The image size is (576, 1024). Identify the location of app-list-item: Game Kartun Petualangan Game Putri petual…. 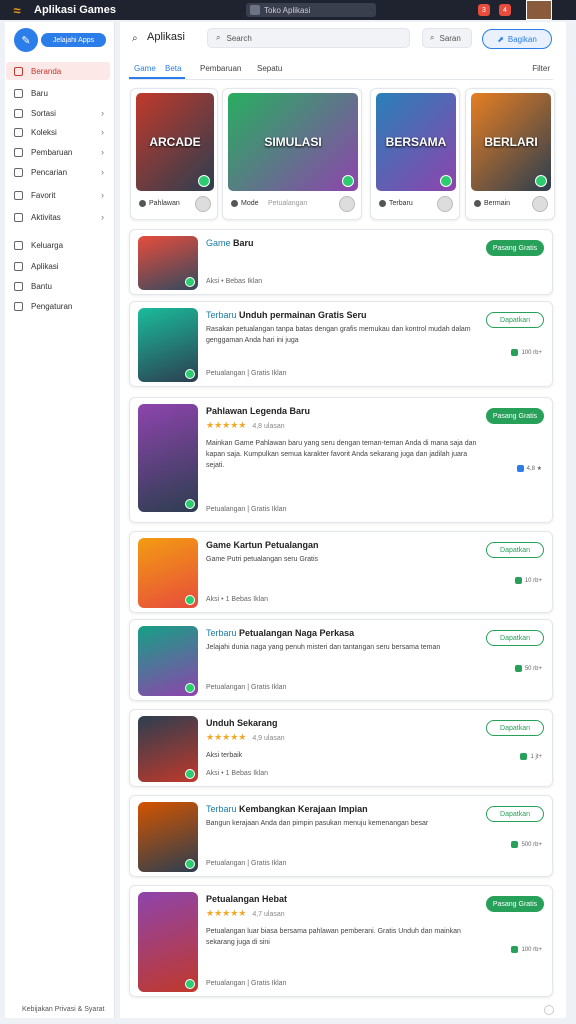
(341, 572).